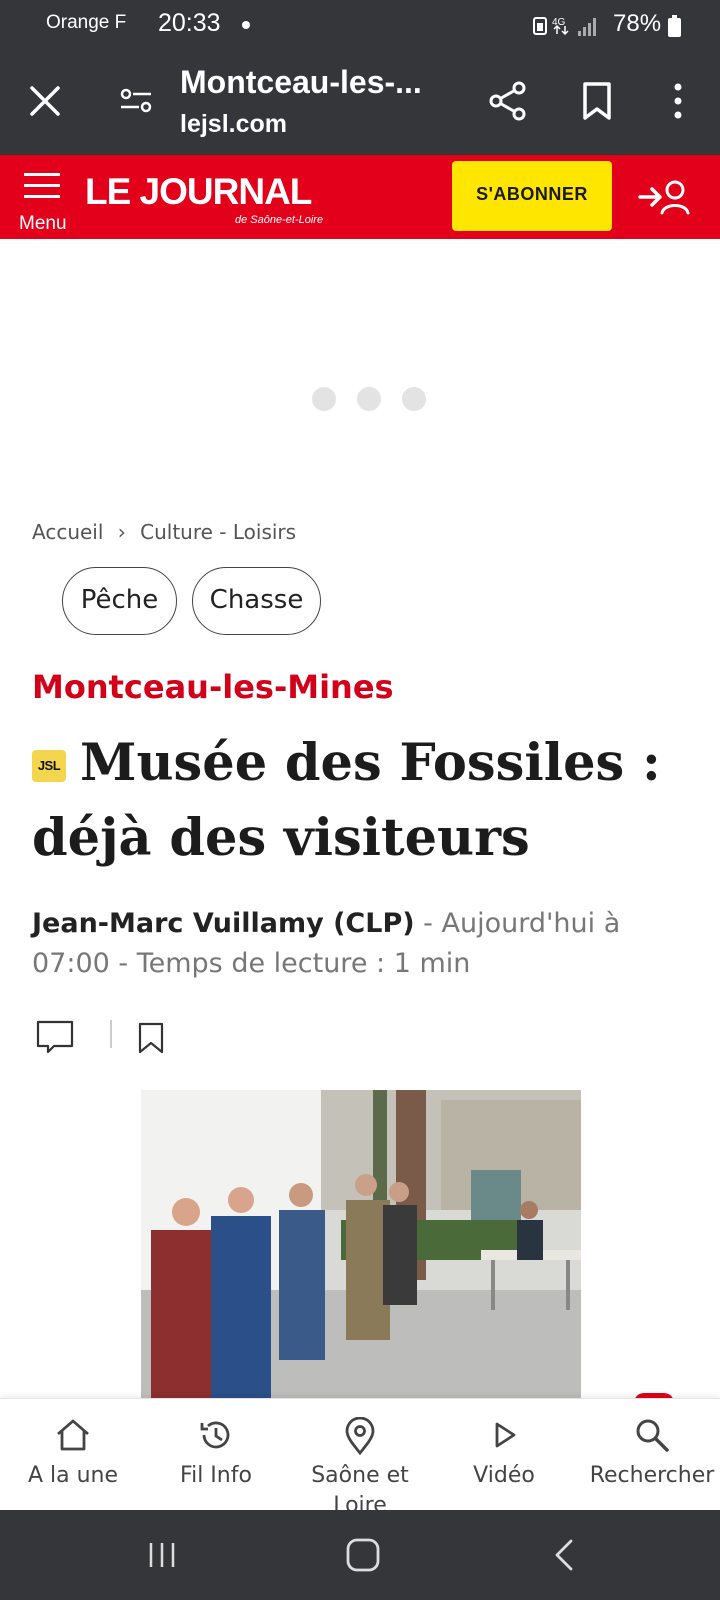  I want to click on network-signal-icon: 4G, so click(564, 26).